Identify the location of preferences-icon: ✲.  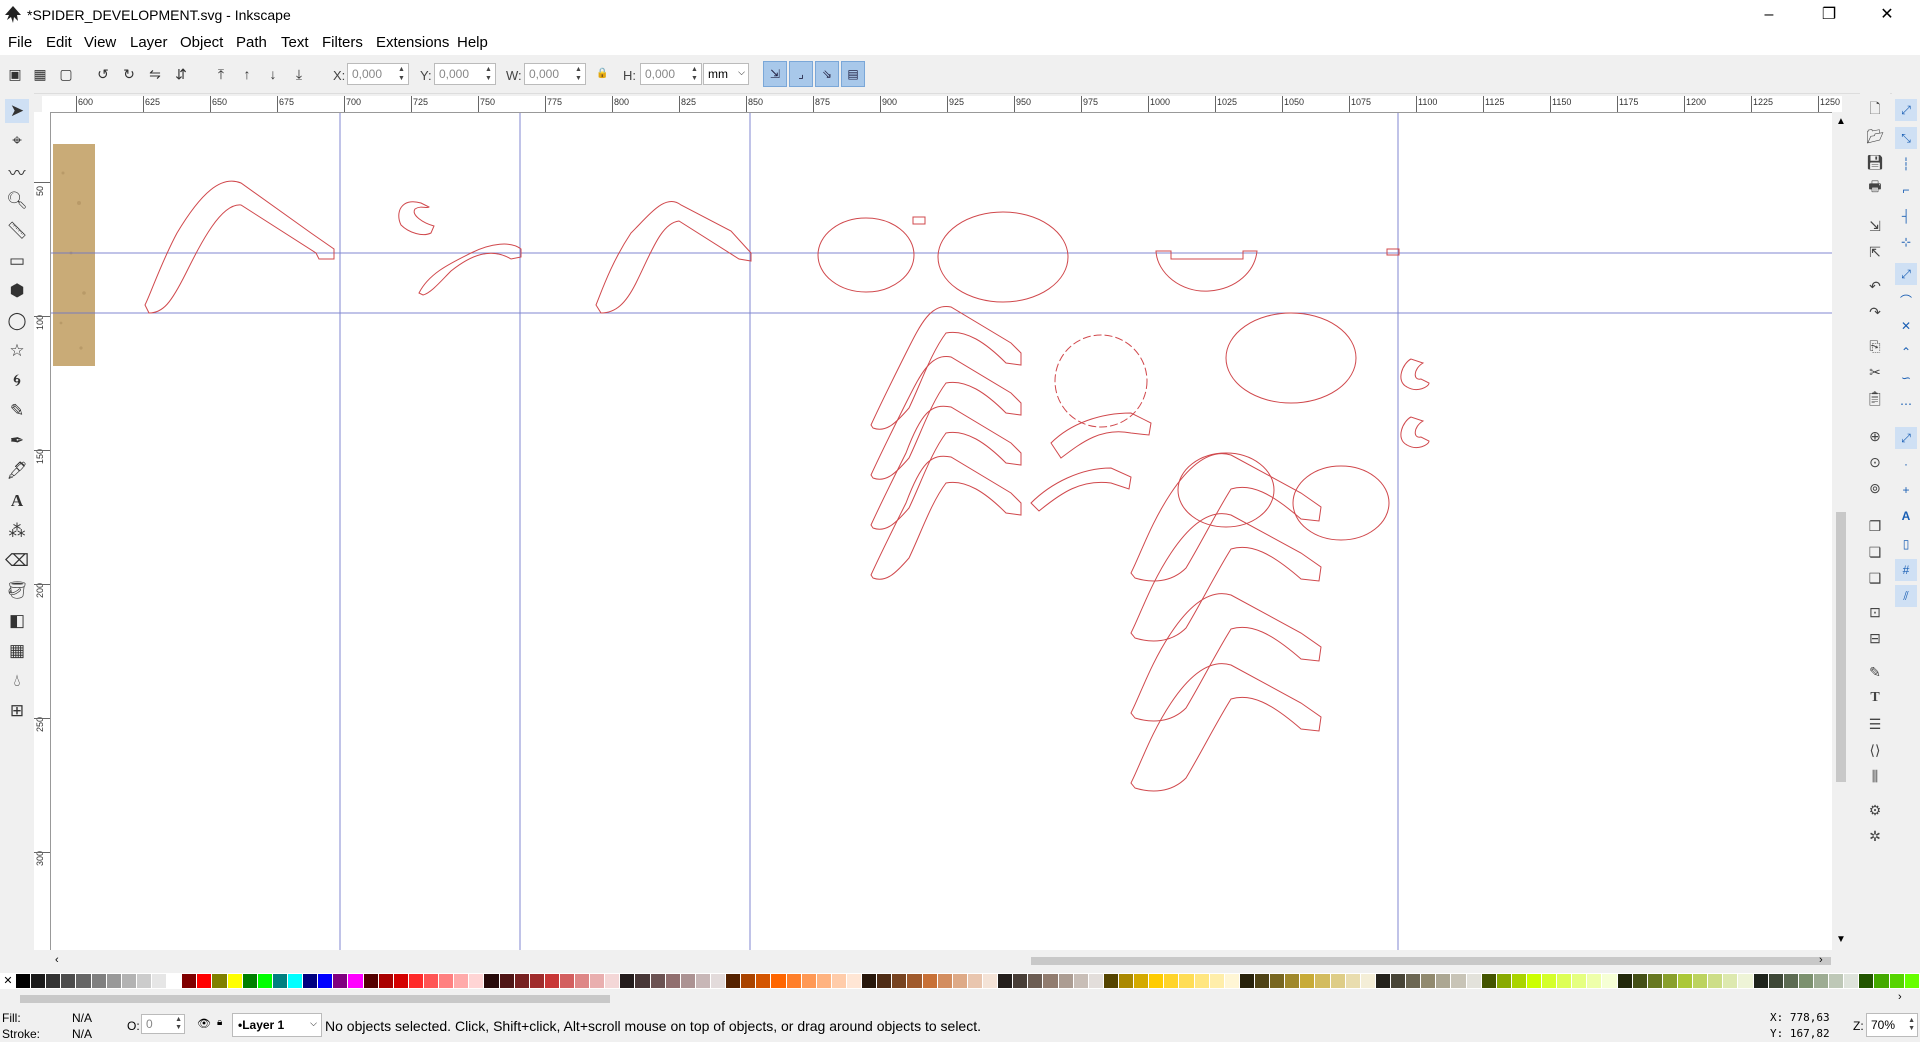
(1875, 836).